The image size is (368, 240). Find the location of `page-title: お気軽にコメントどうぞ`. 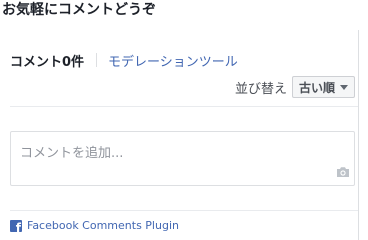

page-title: お気軽にコメントどうぞ is located at coordinates (79, 10).